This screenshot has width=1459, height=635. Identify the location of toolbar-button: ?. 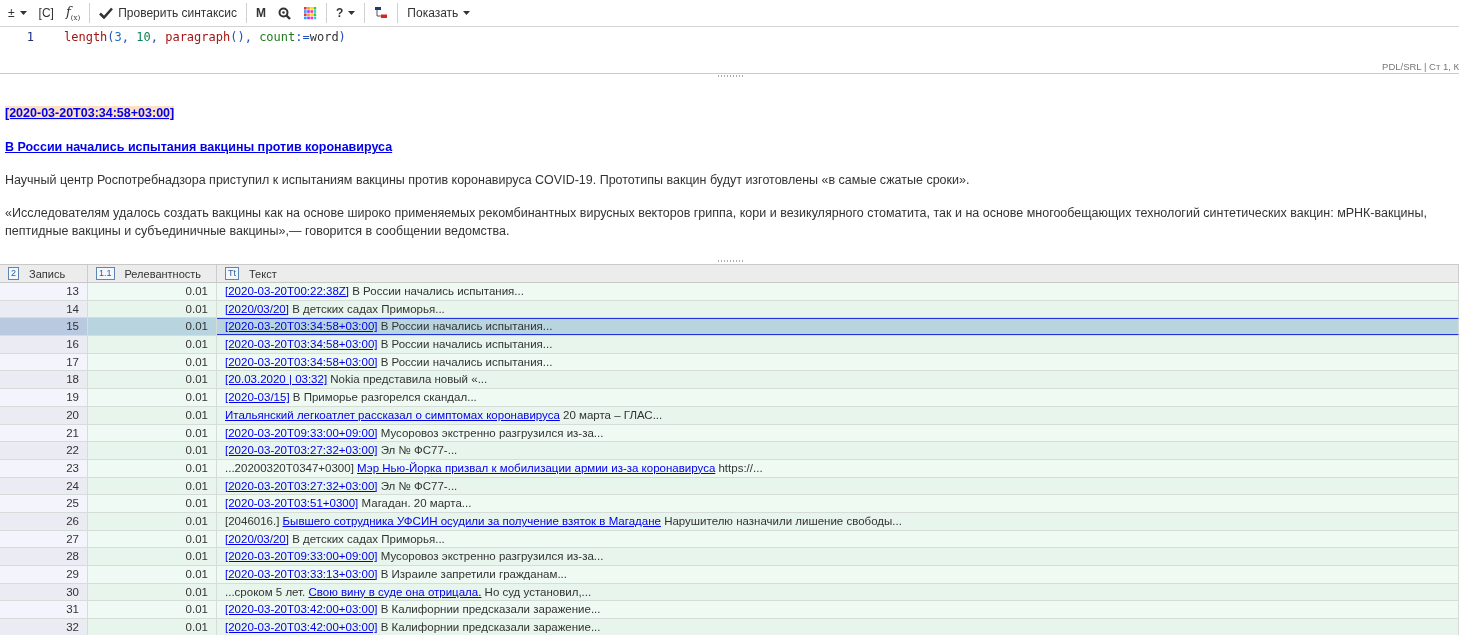
(346, 13).